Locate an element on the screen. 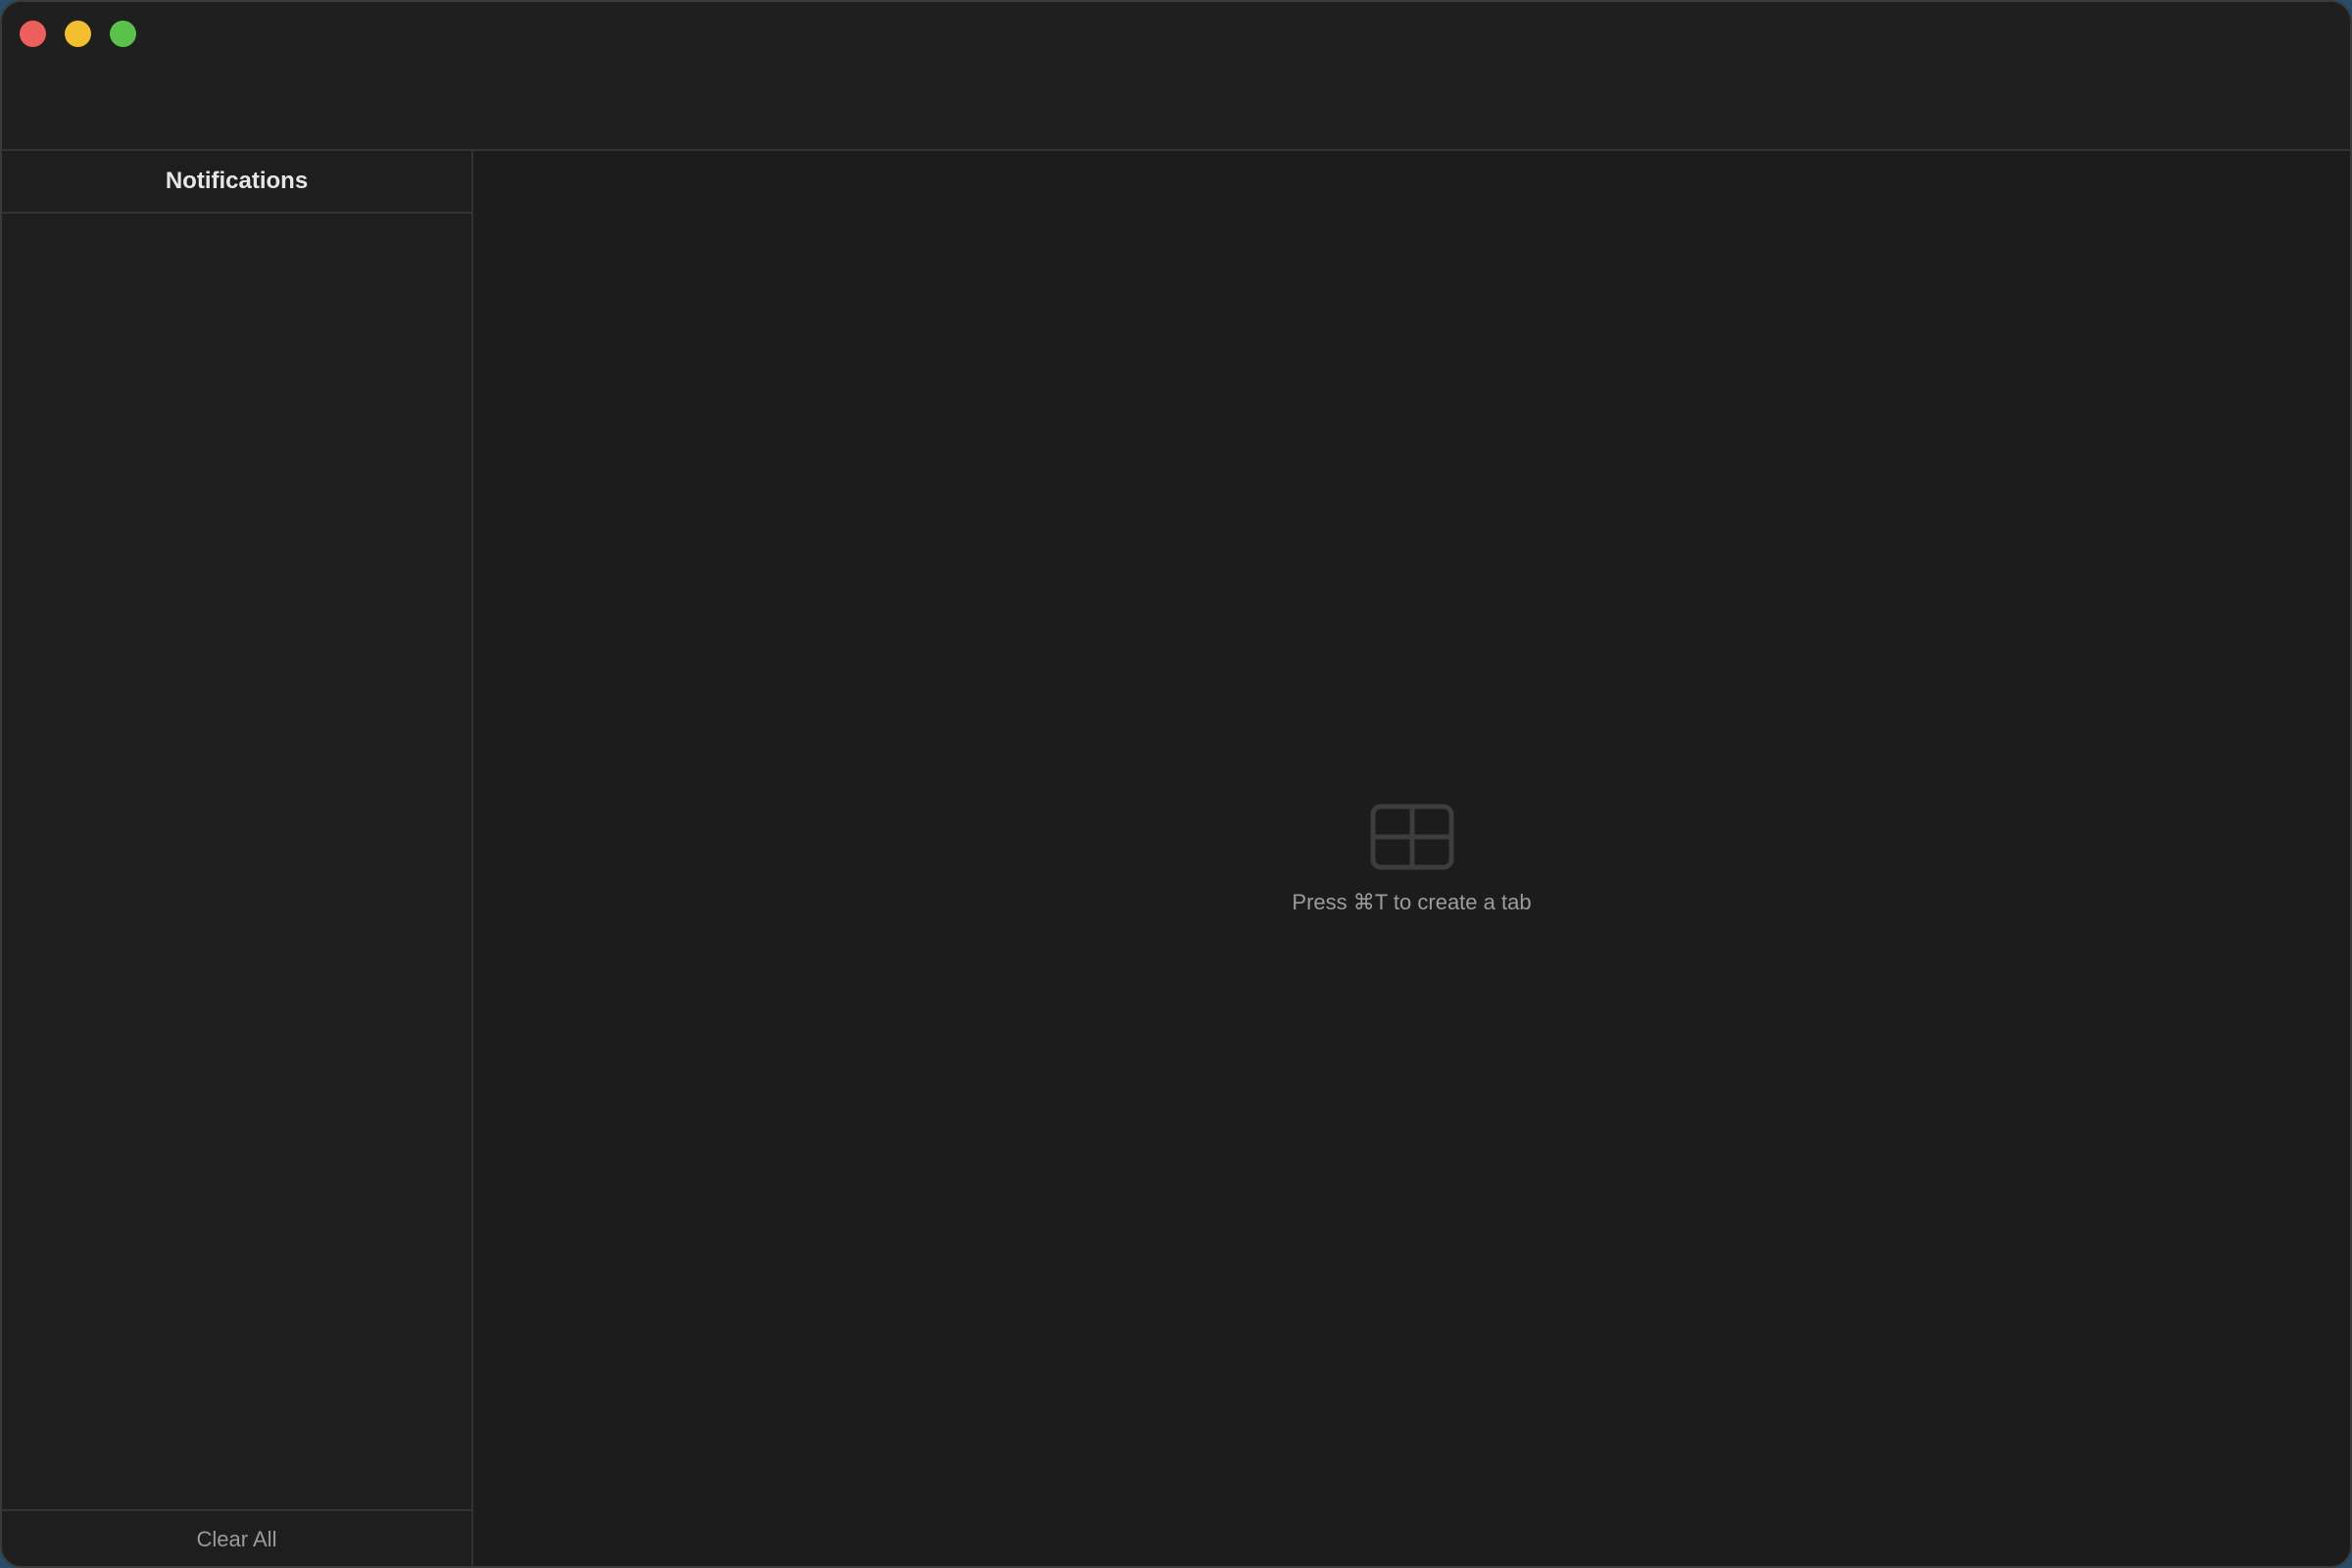 The width and height of the screenshot is (2352, 1568). empty-state: Press ⌘T to create a tab is located at coordinates (1411, 859).